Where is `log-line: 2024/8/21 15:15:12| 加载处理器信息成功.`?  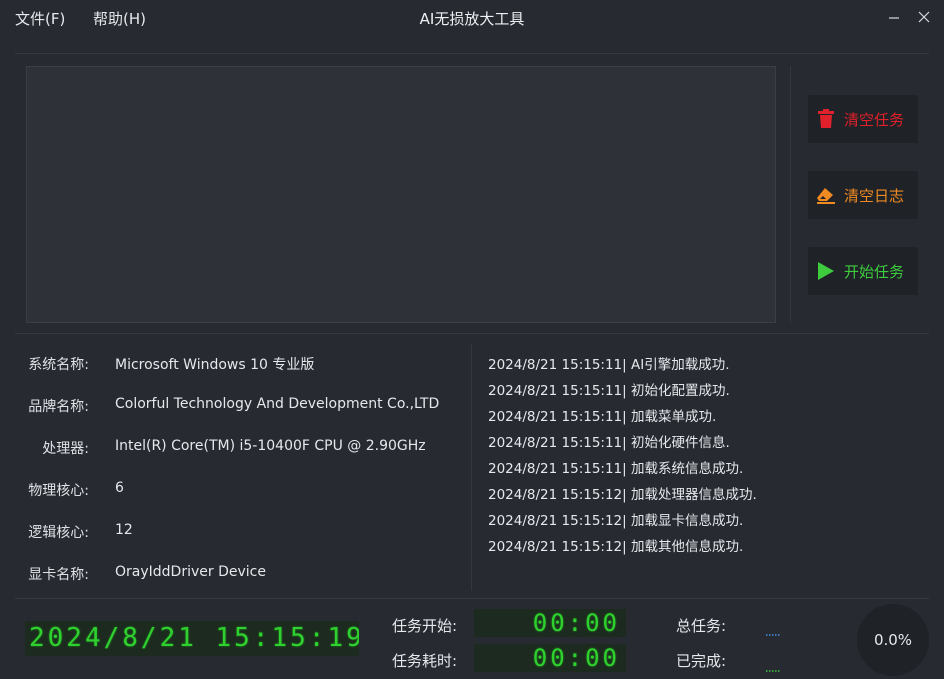
log-line: 2024/8/21 15:15:12| 加载处理器信息成功. is located at coordinates (622, 495).